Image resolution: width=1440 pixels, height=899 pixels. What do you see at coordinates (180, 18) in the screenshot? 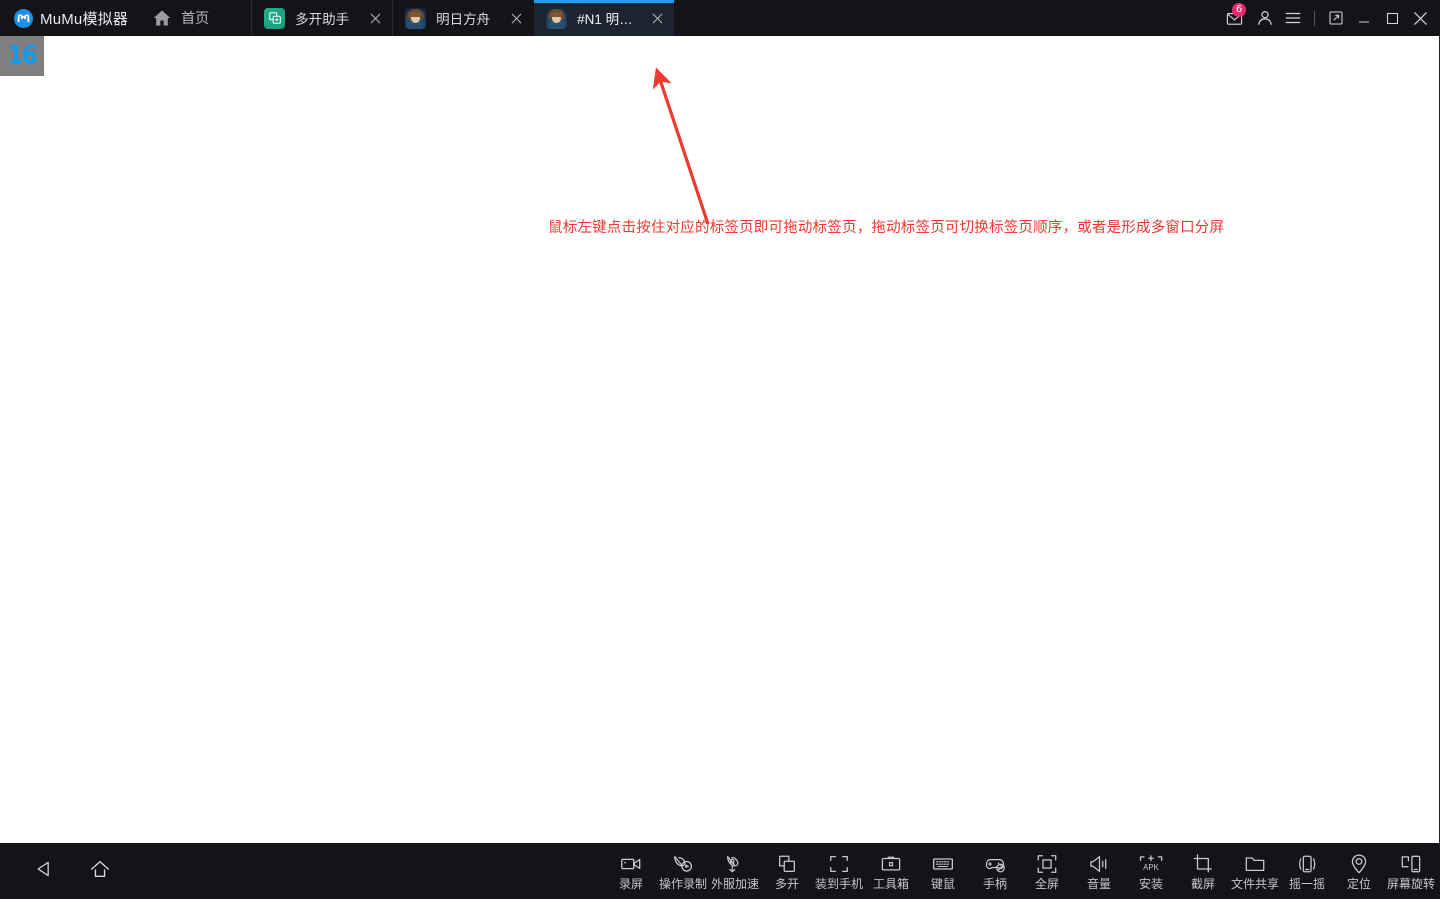
I see `home-button: 首页` at bounding box center [180, 18].